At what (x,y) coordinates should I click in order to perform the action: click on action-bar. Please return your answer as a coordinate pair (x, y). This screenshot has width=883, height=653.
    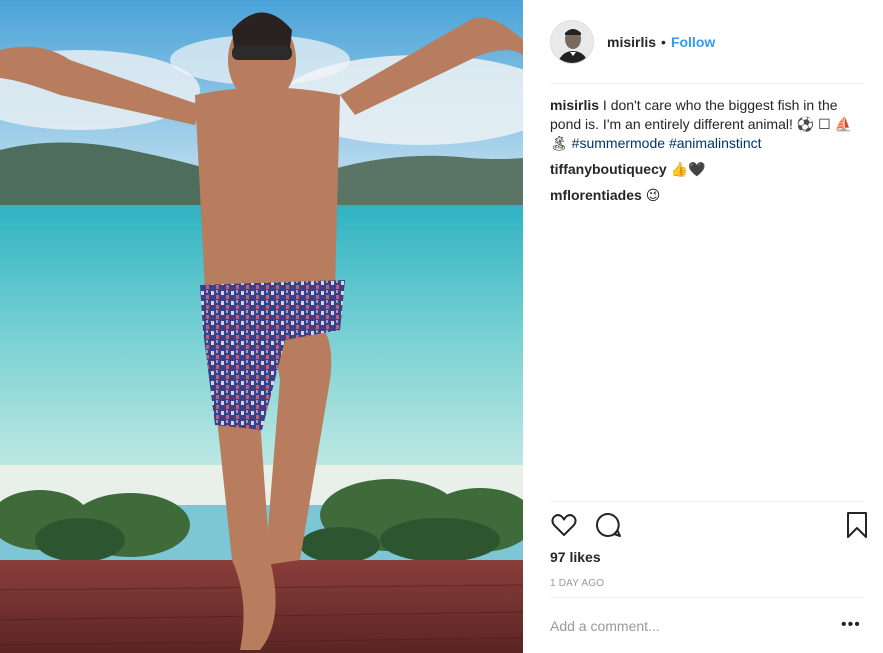
    Looking at the image, I should click on (710, 527).